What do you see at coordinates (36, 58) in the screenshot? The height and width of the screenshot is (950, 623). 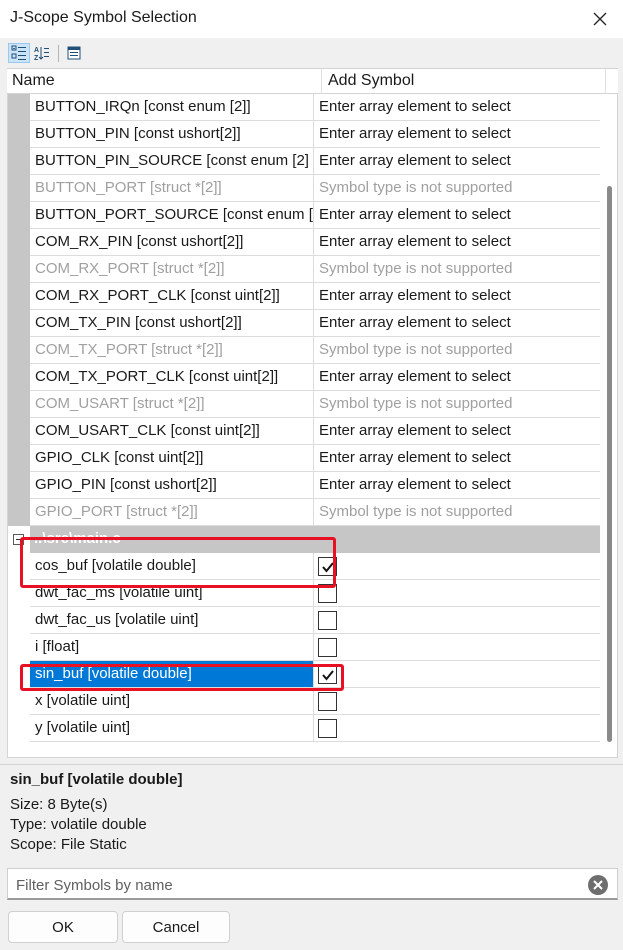 I see `svg-text: Z` at bounding box center [36, 58].